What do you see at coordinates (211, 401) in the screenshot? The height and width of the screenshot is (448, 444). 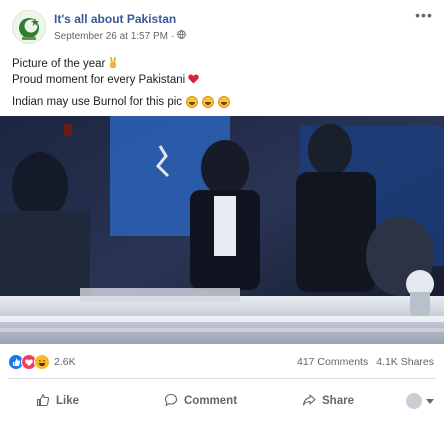 I see `comment-label: Comment` at bounding box center [211, 401].